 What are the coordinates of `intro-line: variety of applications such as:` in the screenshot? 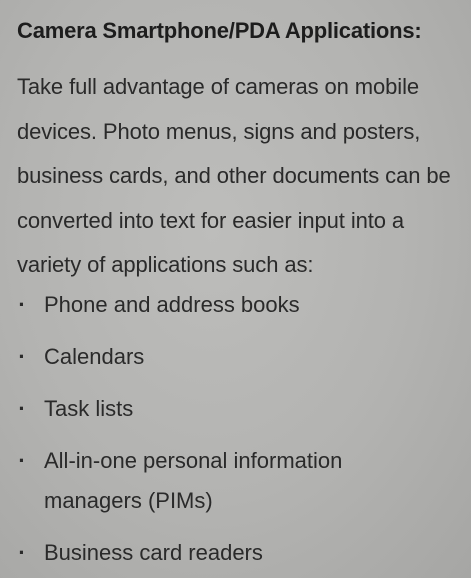 It's located at (165, 264).